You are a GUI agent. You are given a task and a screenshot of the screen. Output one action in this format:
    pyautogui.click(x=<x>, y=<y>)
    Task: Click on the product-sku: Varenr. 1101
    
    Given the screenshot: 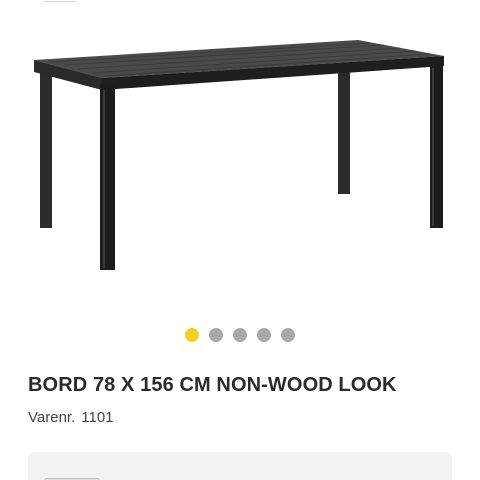 What is the action you would take?
    pyautogui.click(x=74, y=417)
    